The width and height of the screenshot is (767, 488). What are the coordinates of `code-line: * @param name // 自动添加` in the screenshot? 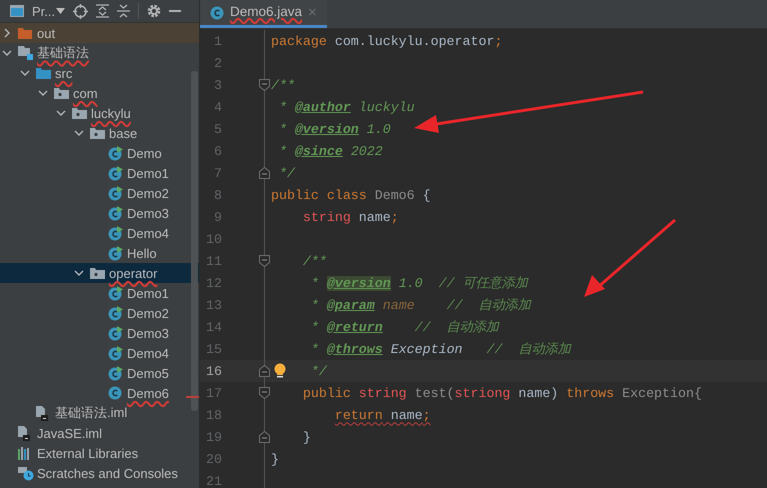 It's located at (420, 305).